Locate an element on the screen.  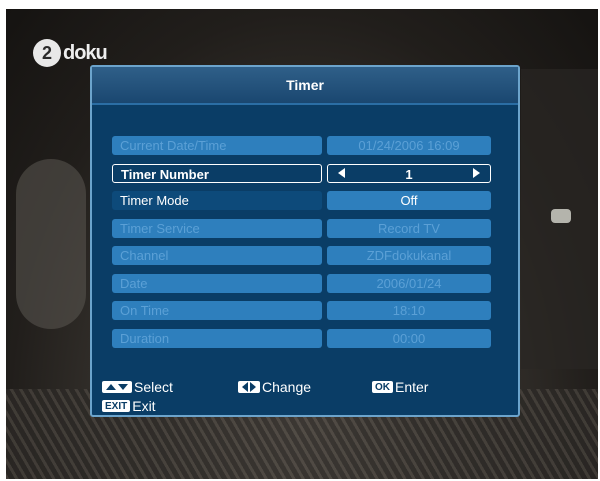
row-current-date-time: Current Date/Time 01/24/2006 16:09 is located at coordinates (302, 147).